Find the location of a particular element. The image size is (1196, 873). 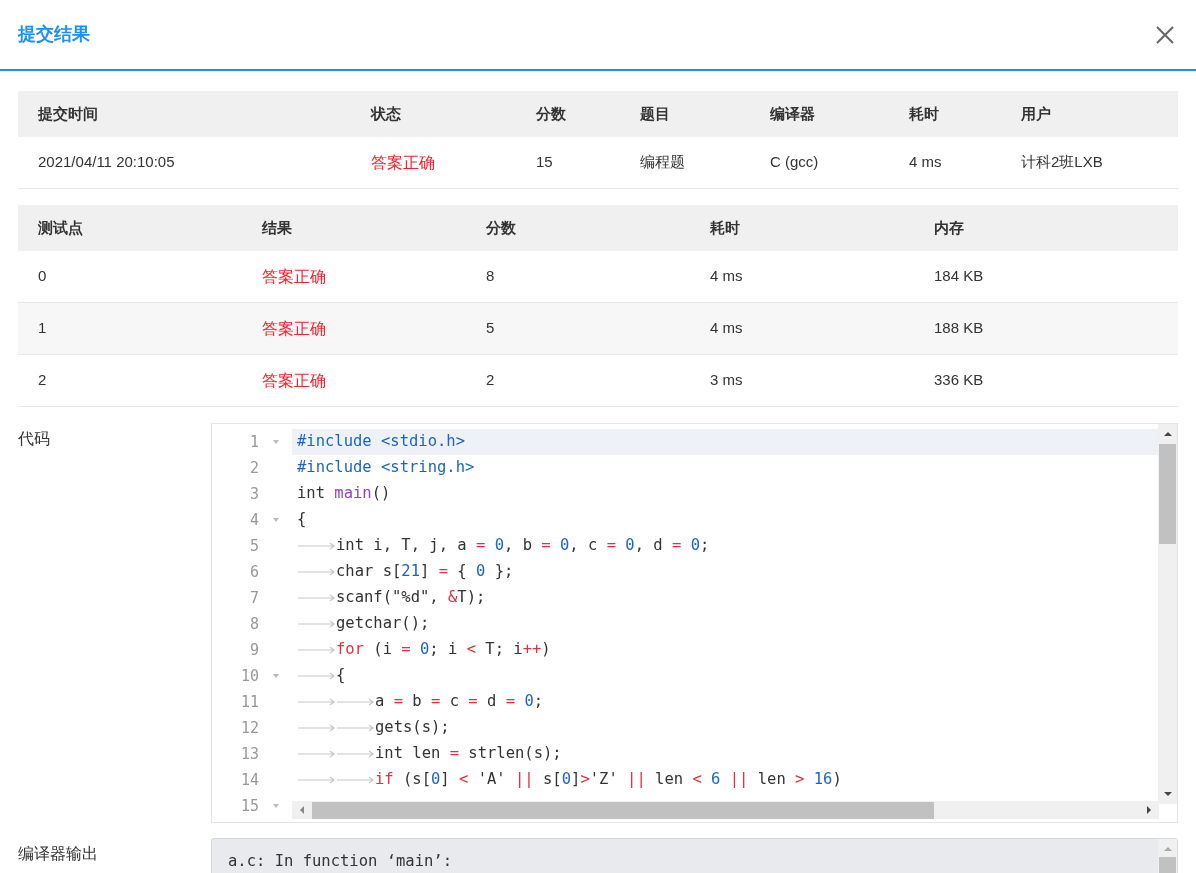

table-cell: 188 KB is located at coordinates (959, 328).